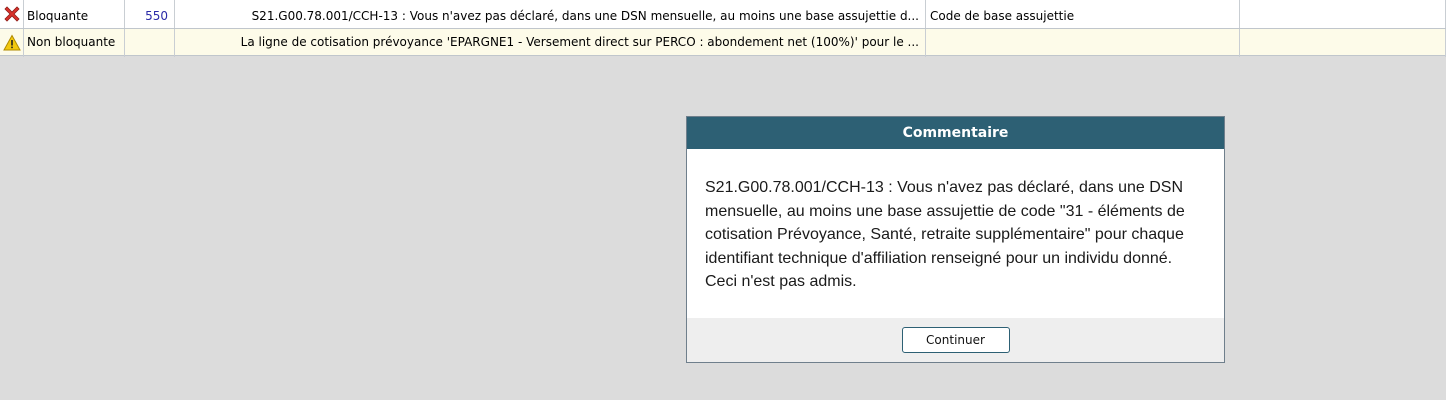 The height and width of the screenshot is (400, 1446). I want to click on severity-cell: Non bloquante, so click(74, 43).